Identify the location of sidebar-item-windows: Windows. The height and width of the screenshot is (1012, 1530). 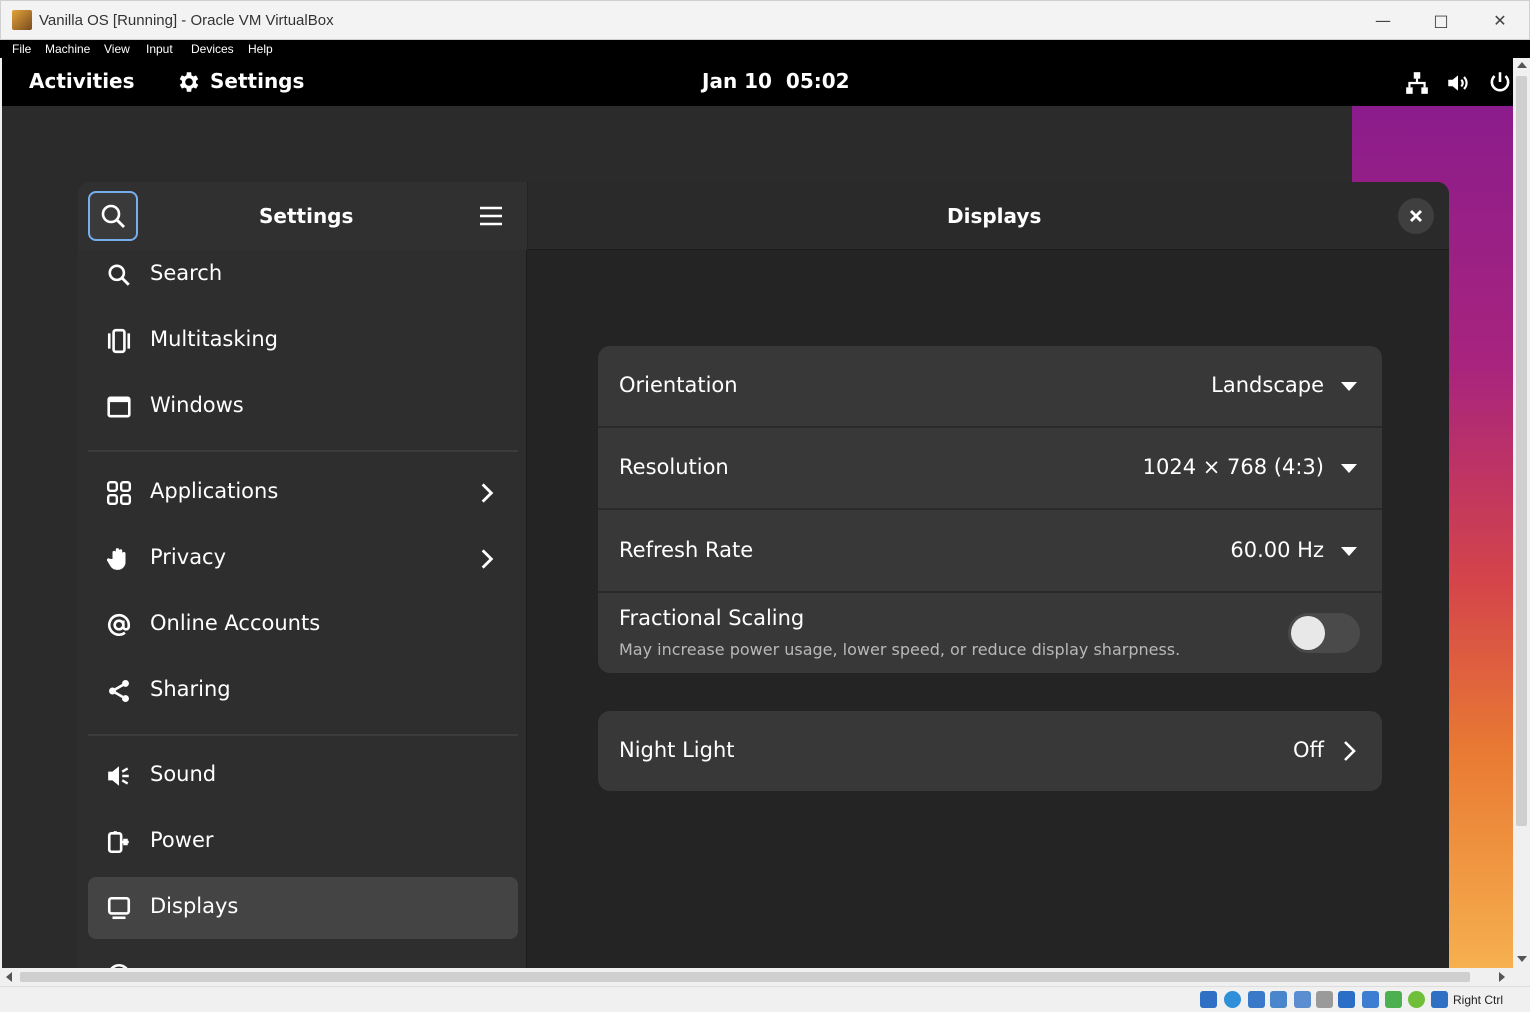
(303, 407).